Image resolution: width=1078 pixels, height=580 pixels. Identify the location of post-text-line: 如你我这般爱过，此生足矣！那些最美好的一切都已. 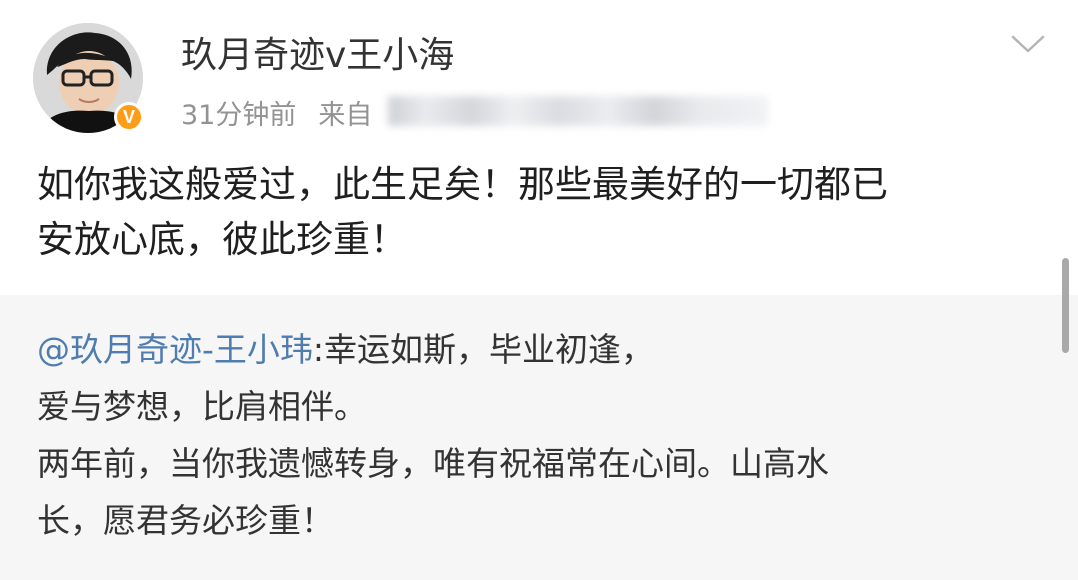
(462, 184).